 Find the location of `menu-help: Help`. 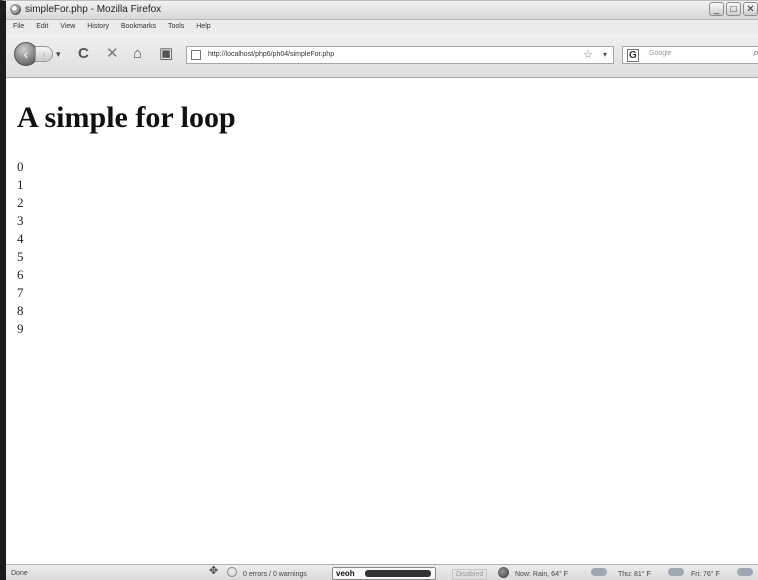

menu-help: Help is located at coordinates (203, 26).